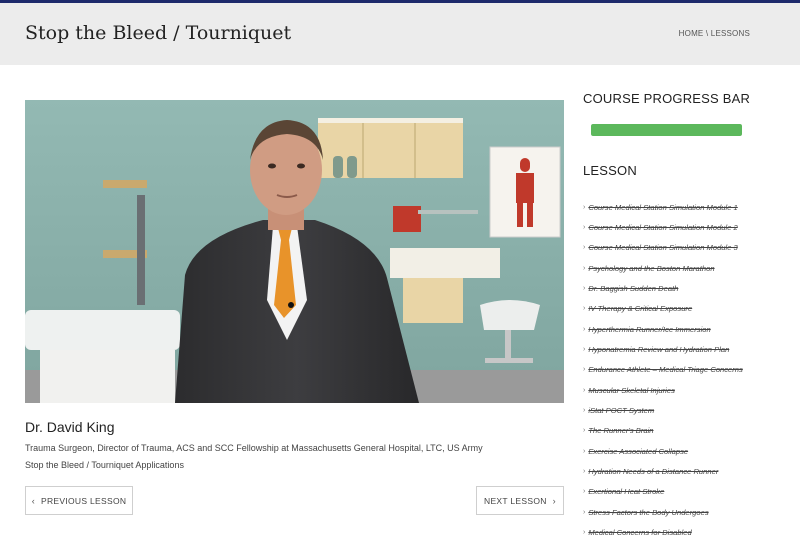 This screenshot has width=800, height=543. I want to click on lesson-link-label: The Runner's Brain, so click(621, 431).